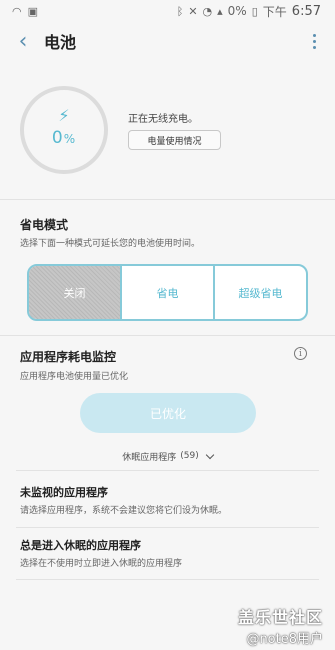  Describe the element at coordinates (207, 11) in the screenshot. I see `wifi-icon: ◔` at that location.